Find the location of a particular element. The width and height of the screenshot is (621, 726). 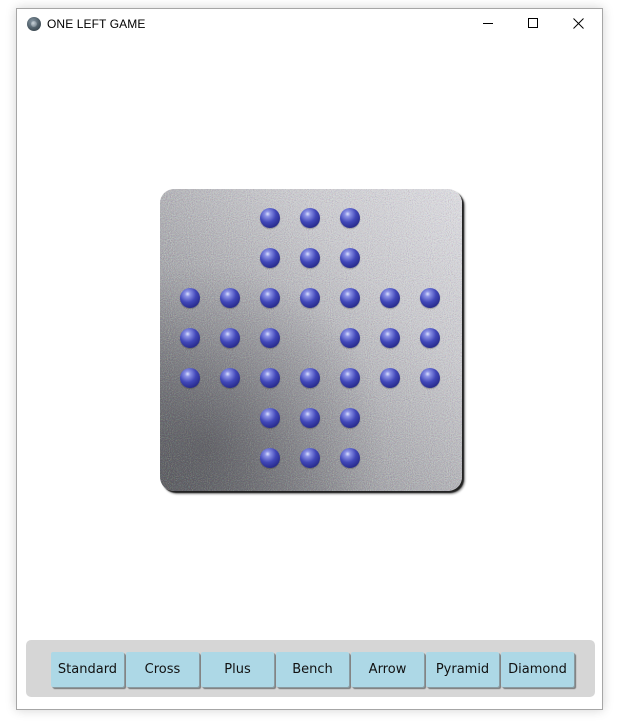

title-bar: ONE LEFT GAME is located at coordinates (309, 24).